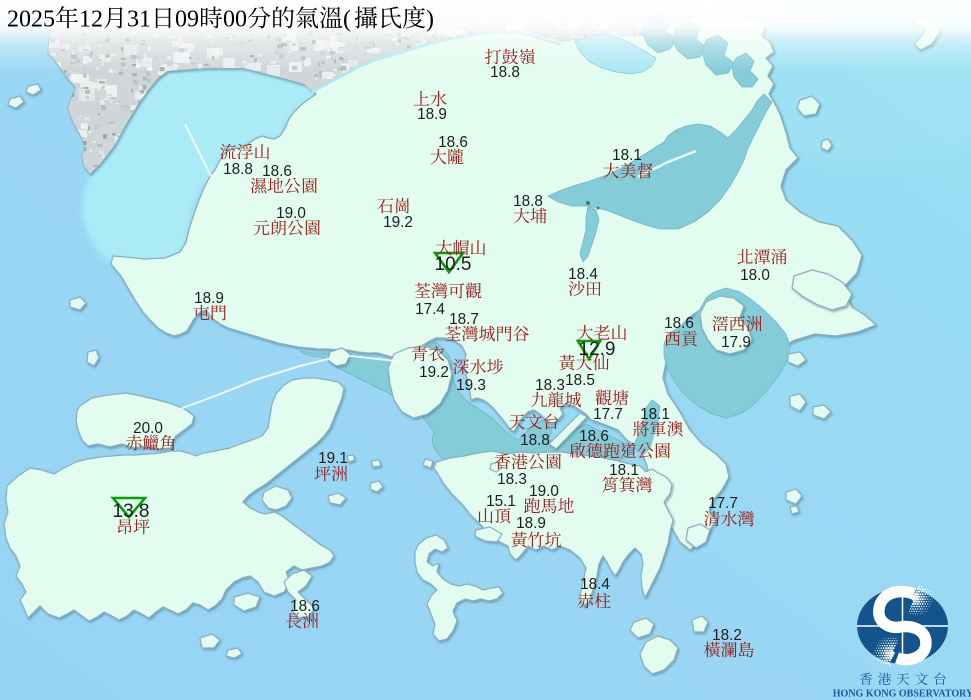  Describe the element at coordinates (727, 635) in the screenshot. I see `svg-text: 18.2` at that location.